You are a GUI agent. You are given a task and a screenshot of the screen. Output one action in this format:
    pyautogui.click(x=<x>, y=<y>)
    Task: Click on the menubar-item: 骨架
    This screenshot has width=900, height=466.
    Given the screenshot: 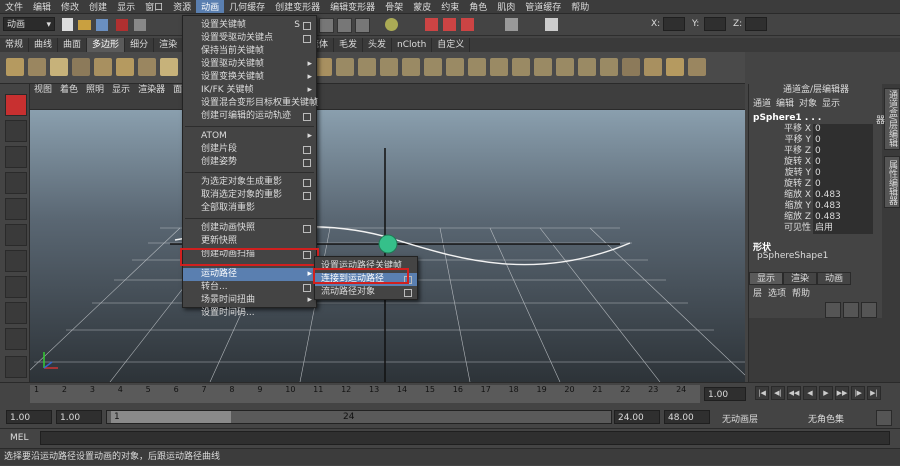 What is the action you would take?
    pyautogui.click(x=394, y=6)
    